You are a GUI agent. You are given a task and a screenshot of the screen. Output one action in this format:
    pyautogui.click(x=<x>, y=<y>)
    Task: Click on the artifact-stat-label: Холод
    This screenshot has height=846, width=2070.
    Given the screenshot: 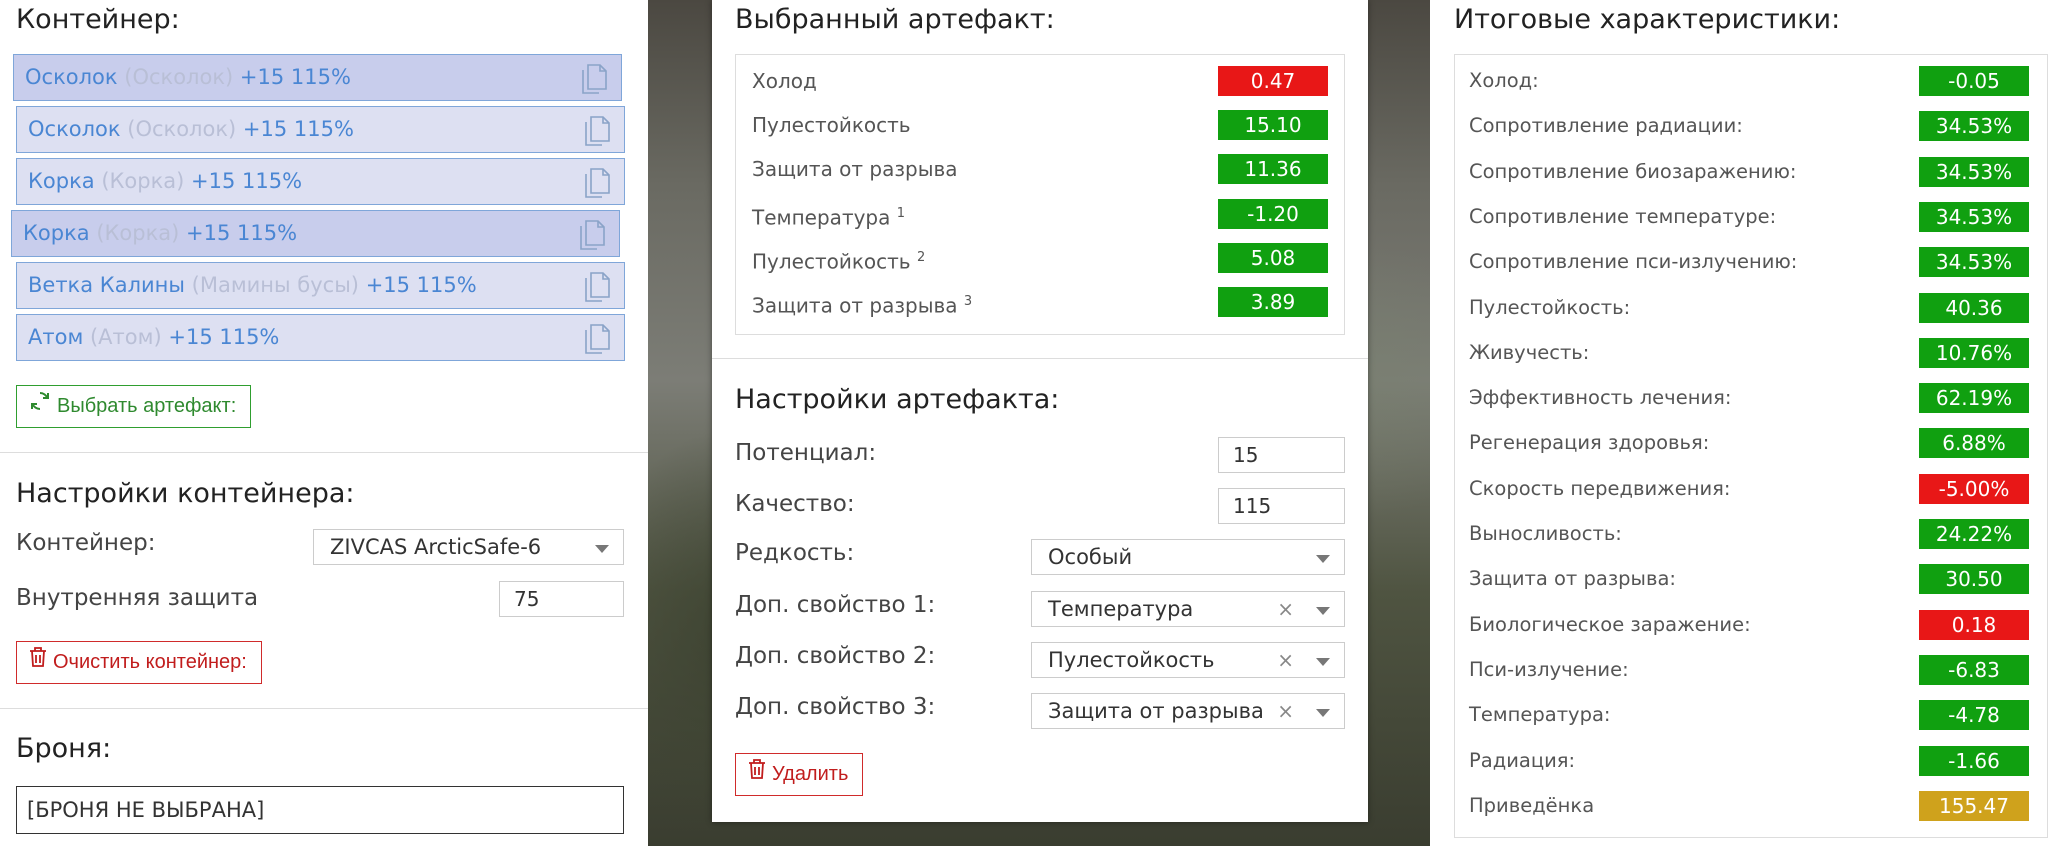 What is the action you would take?
    pyautogui.click(x=784, y=81)
    